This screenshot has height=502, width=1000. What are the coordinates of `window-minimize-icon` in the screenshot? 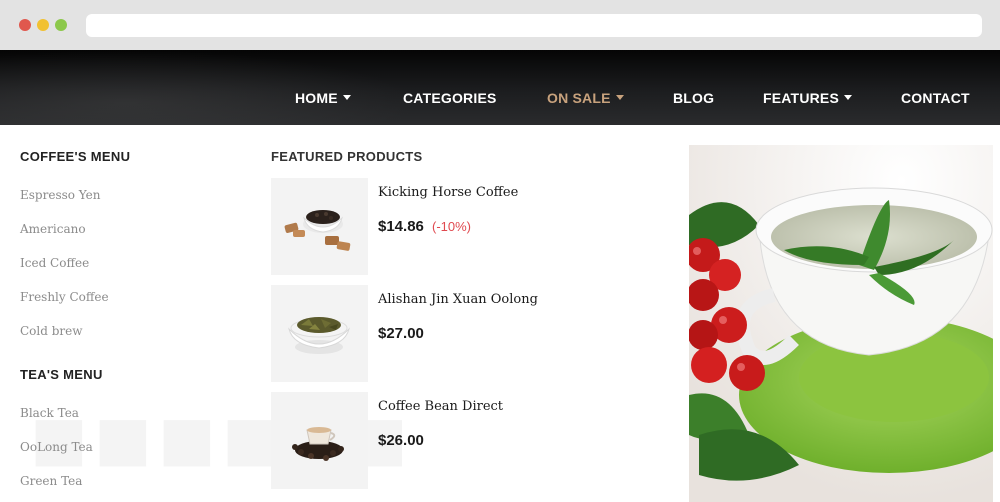 It's located at (43, 25).